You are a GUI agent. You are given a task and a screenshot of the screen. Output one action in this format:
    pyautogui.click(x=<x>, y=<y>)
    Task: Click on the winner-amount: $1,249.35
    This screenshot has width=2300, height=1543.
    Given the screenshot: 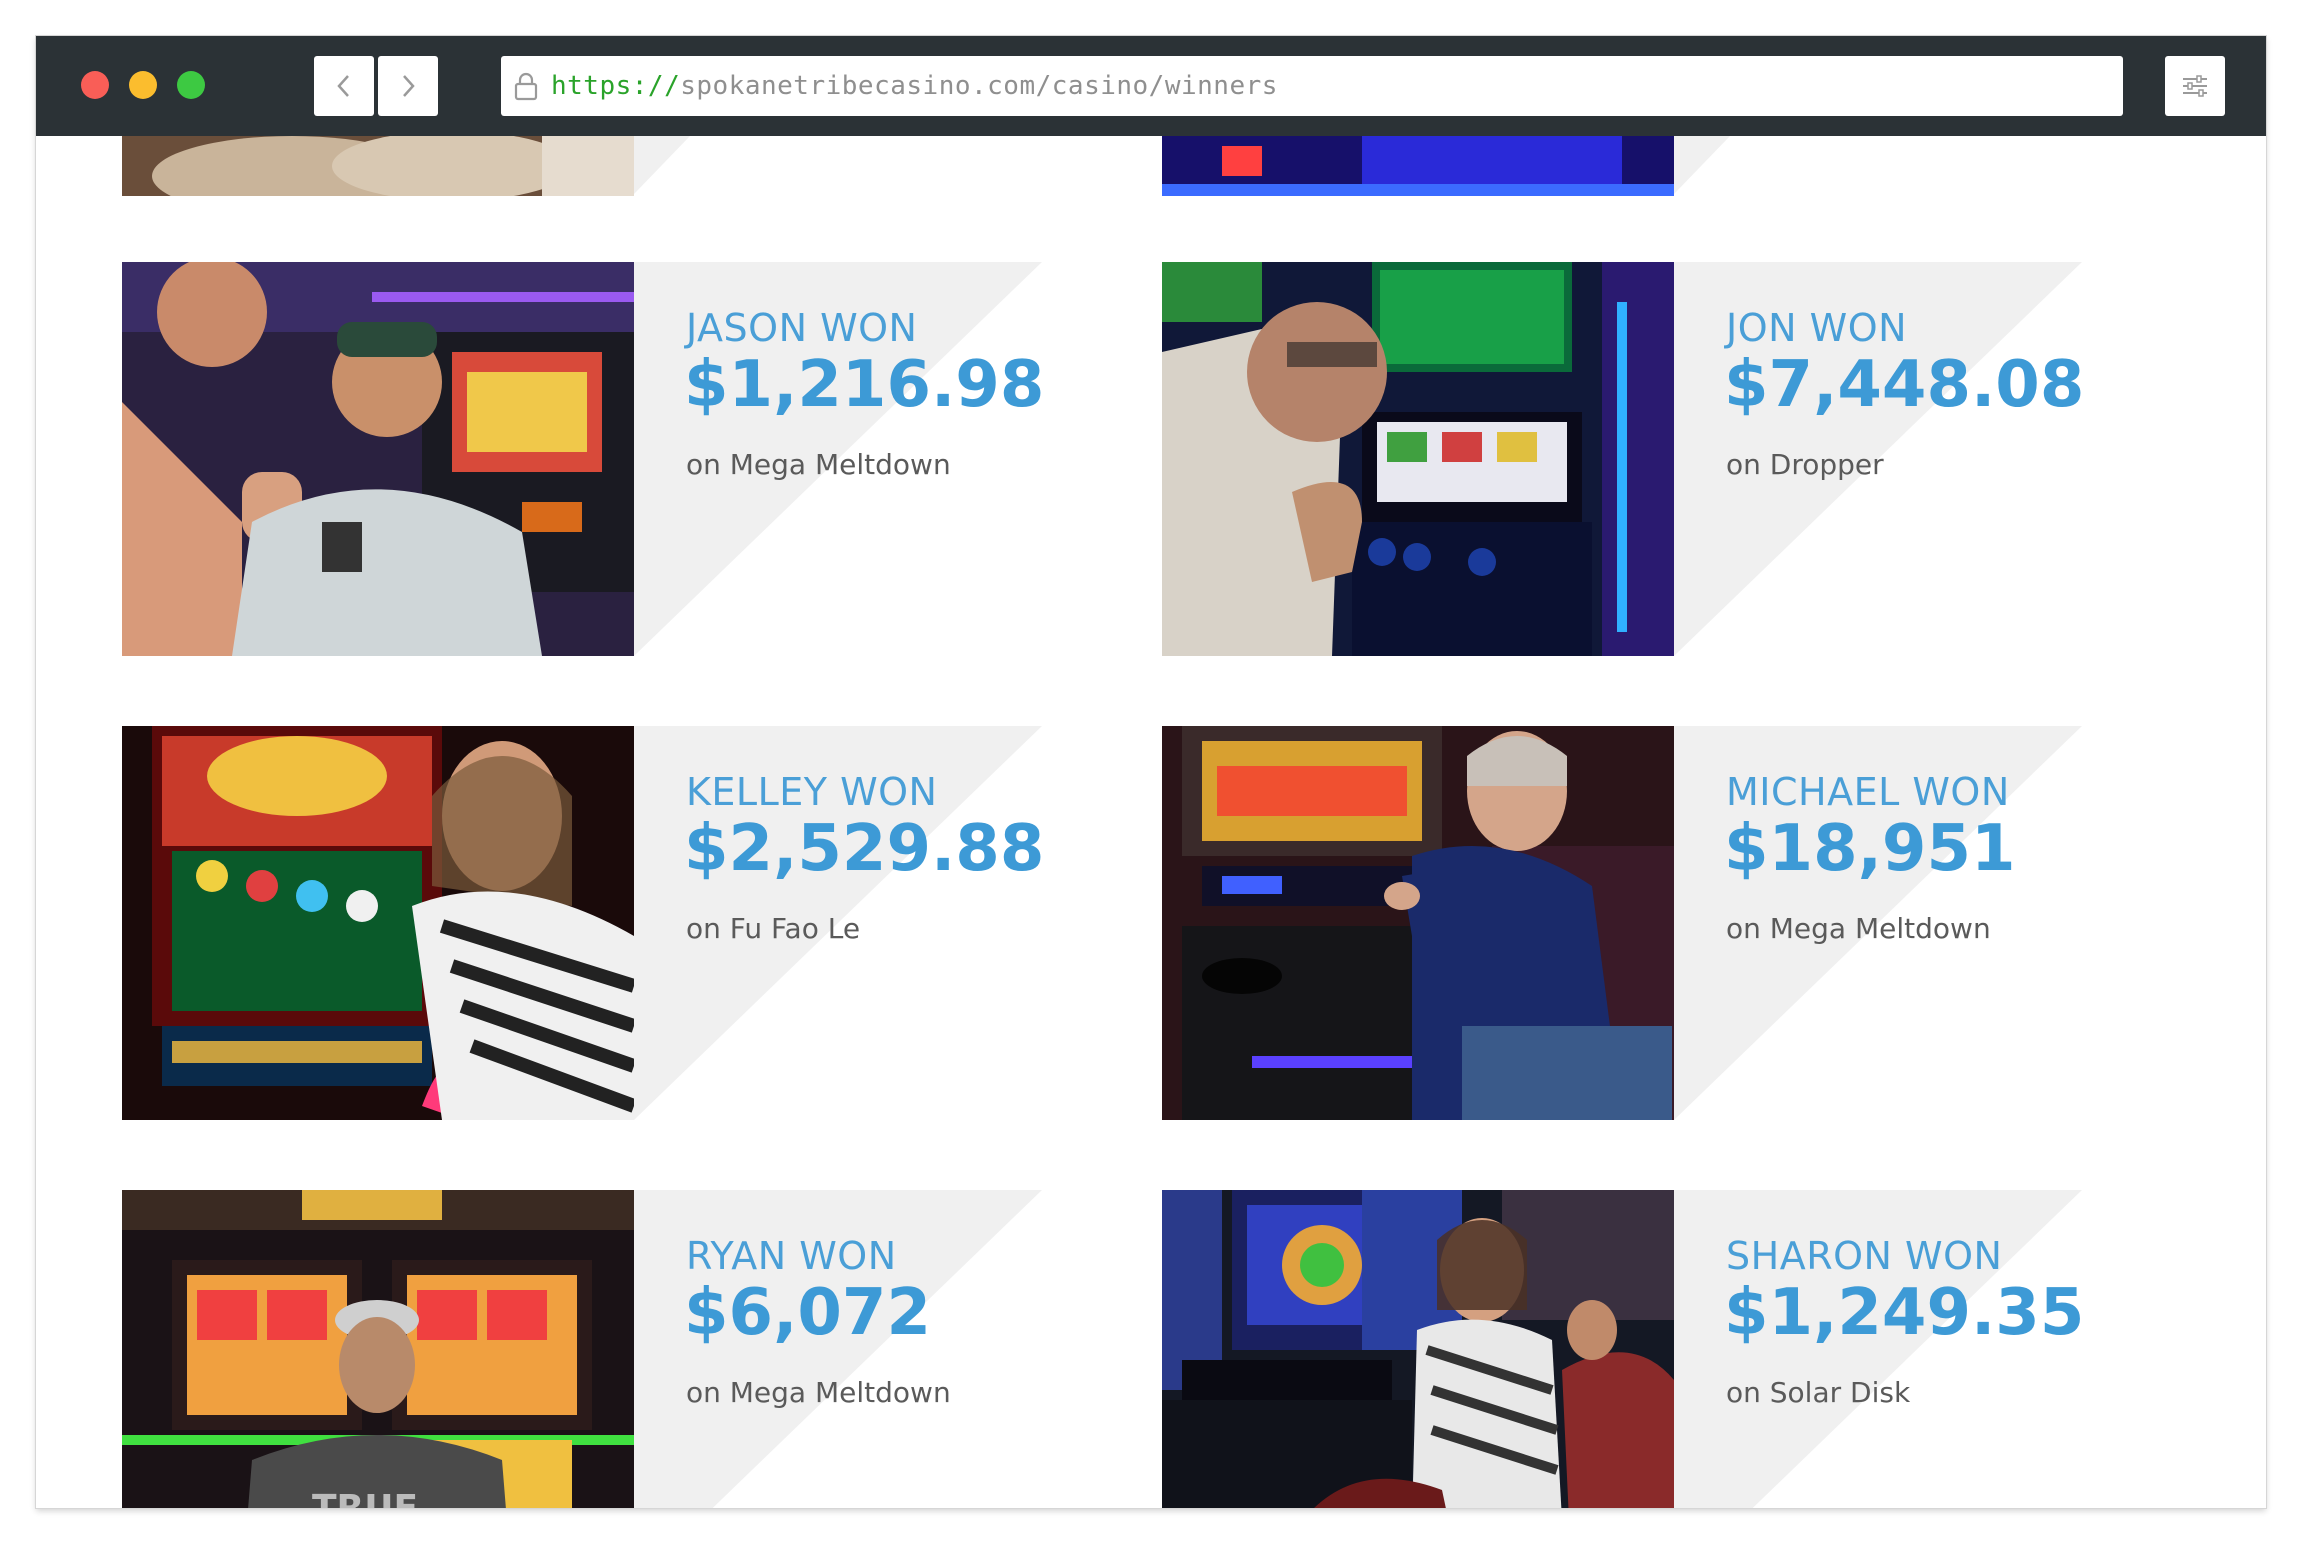 What is the action you would take?
    pyautogui.click(x=1904, y=1313)
    